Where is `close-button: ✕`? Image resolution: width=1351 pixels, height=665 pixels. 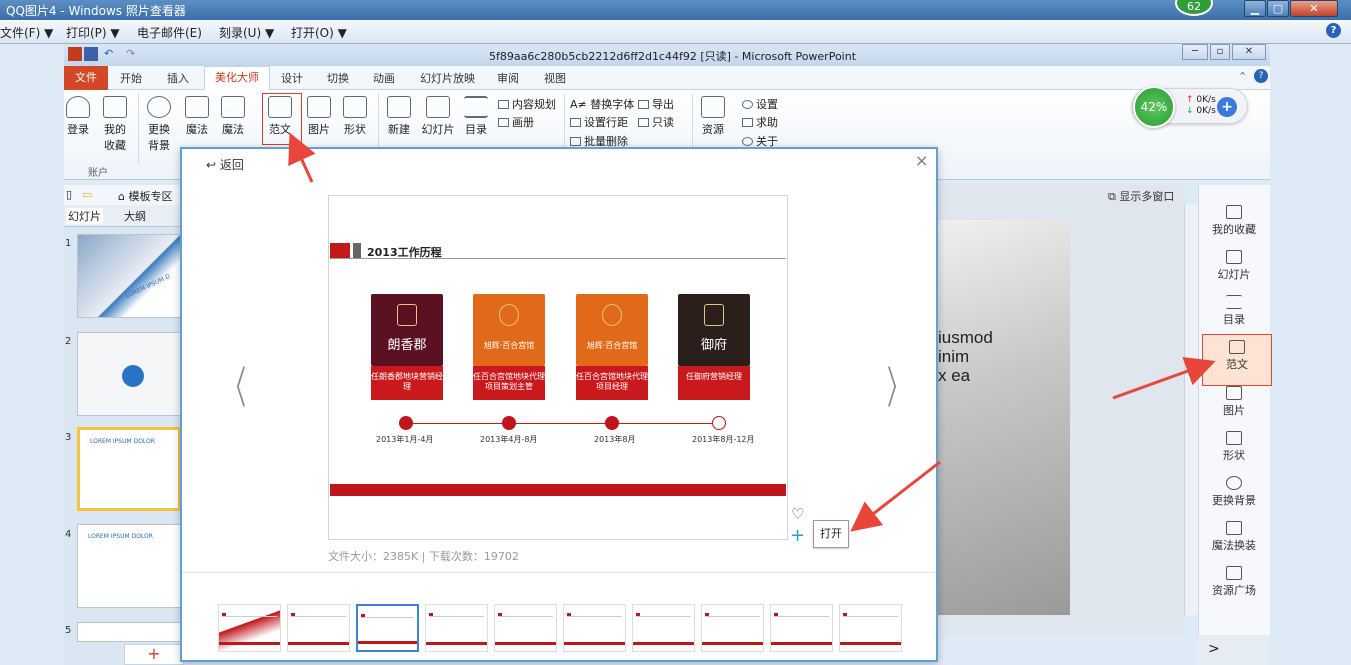 close-button: ✕ is located at coordinates (1314, 8).